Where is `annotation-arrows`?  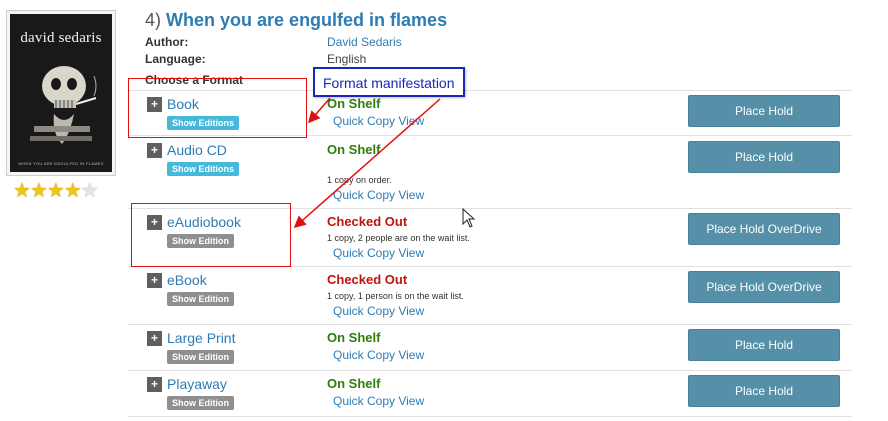
annotation-arrows is located at coordinates (367, 162).